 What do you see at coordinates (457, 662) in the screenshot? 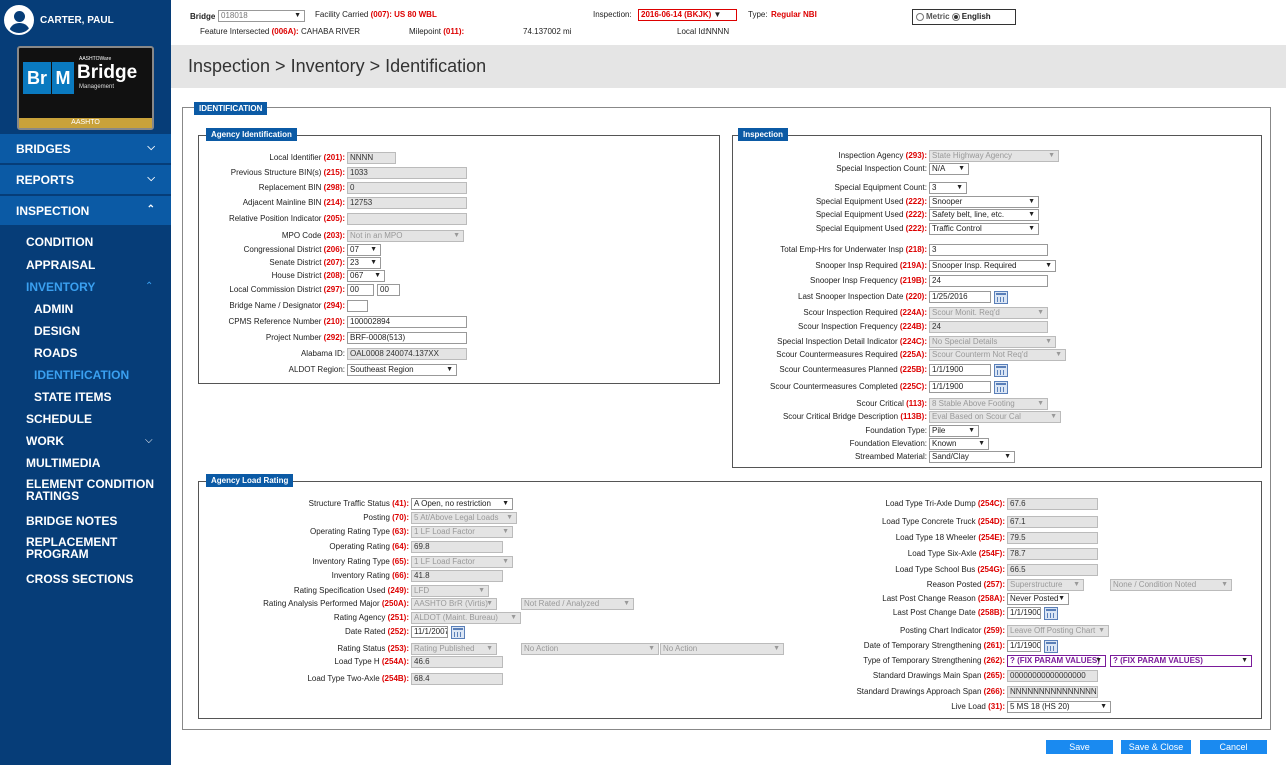
I see `field-input: 46.6` at bounding box center [457, 662].